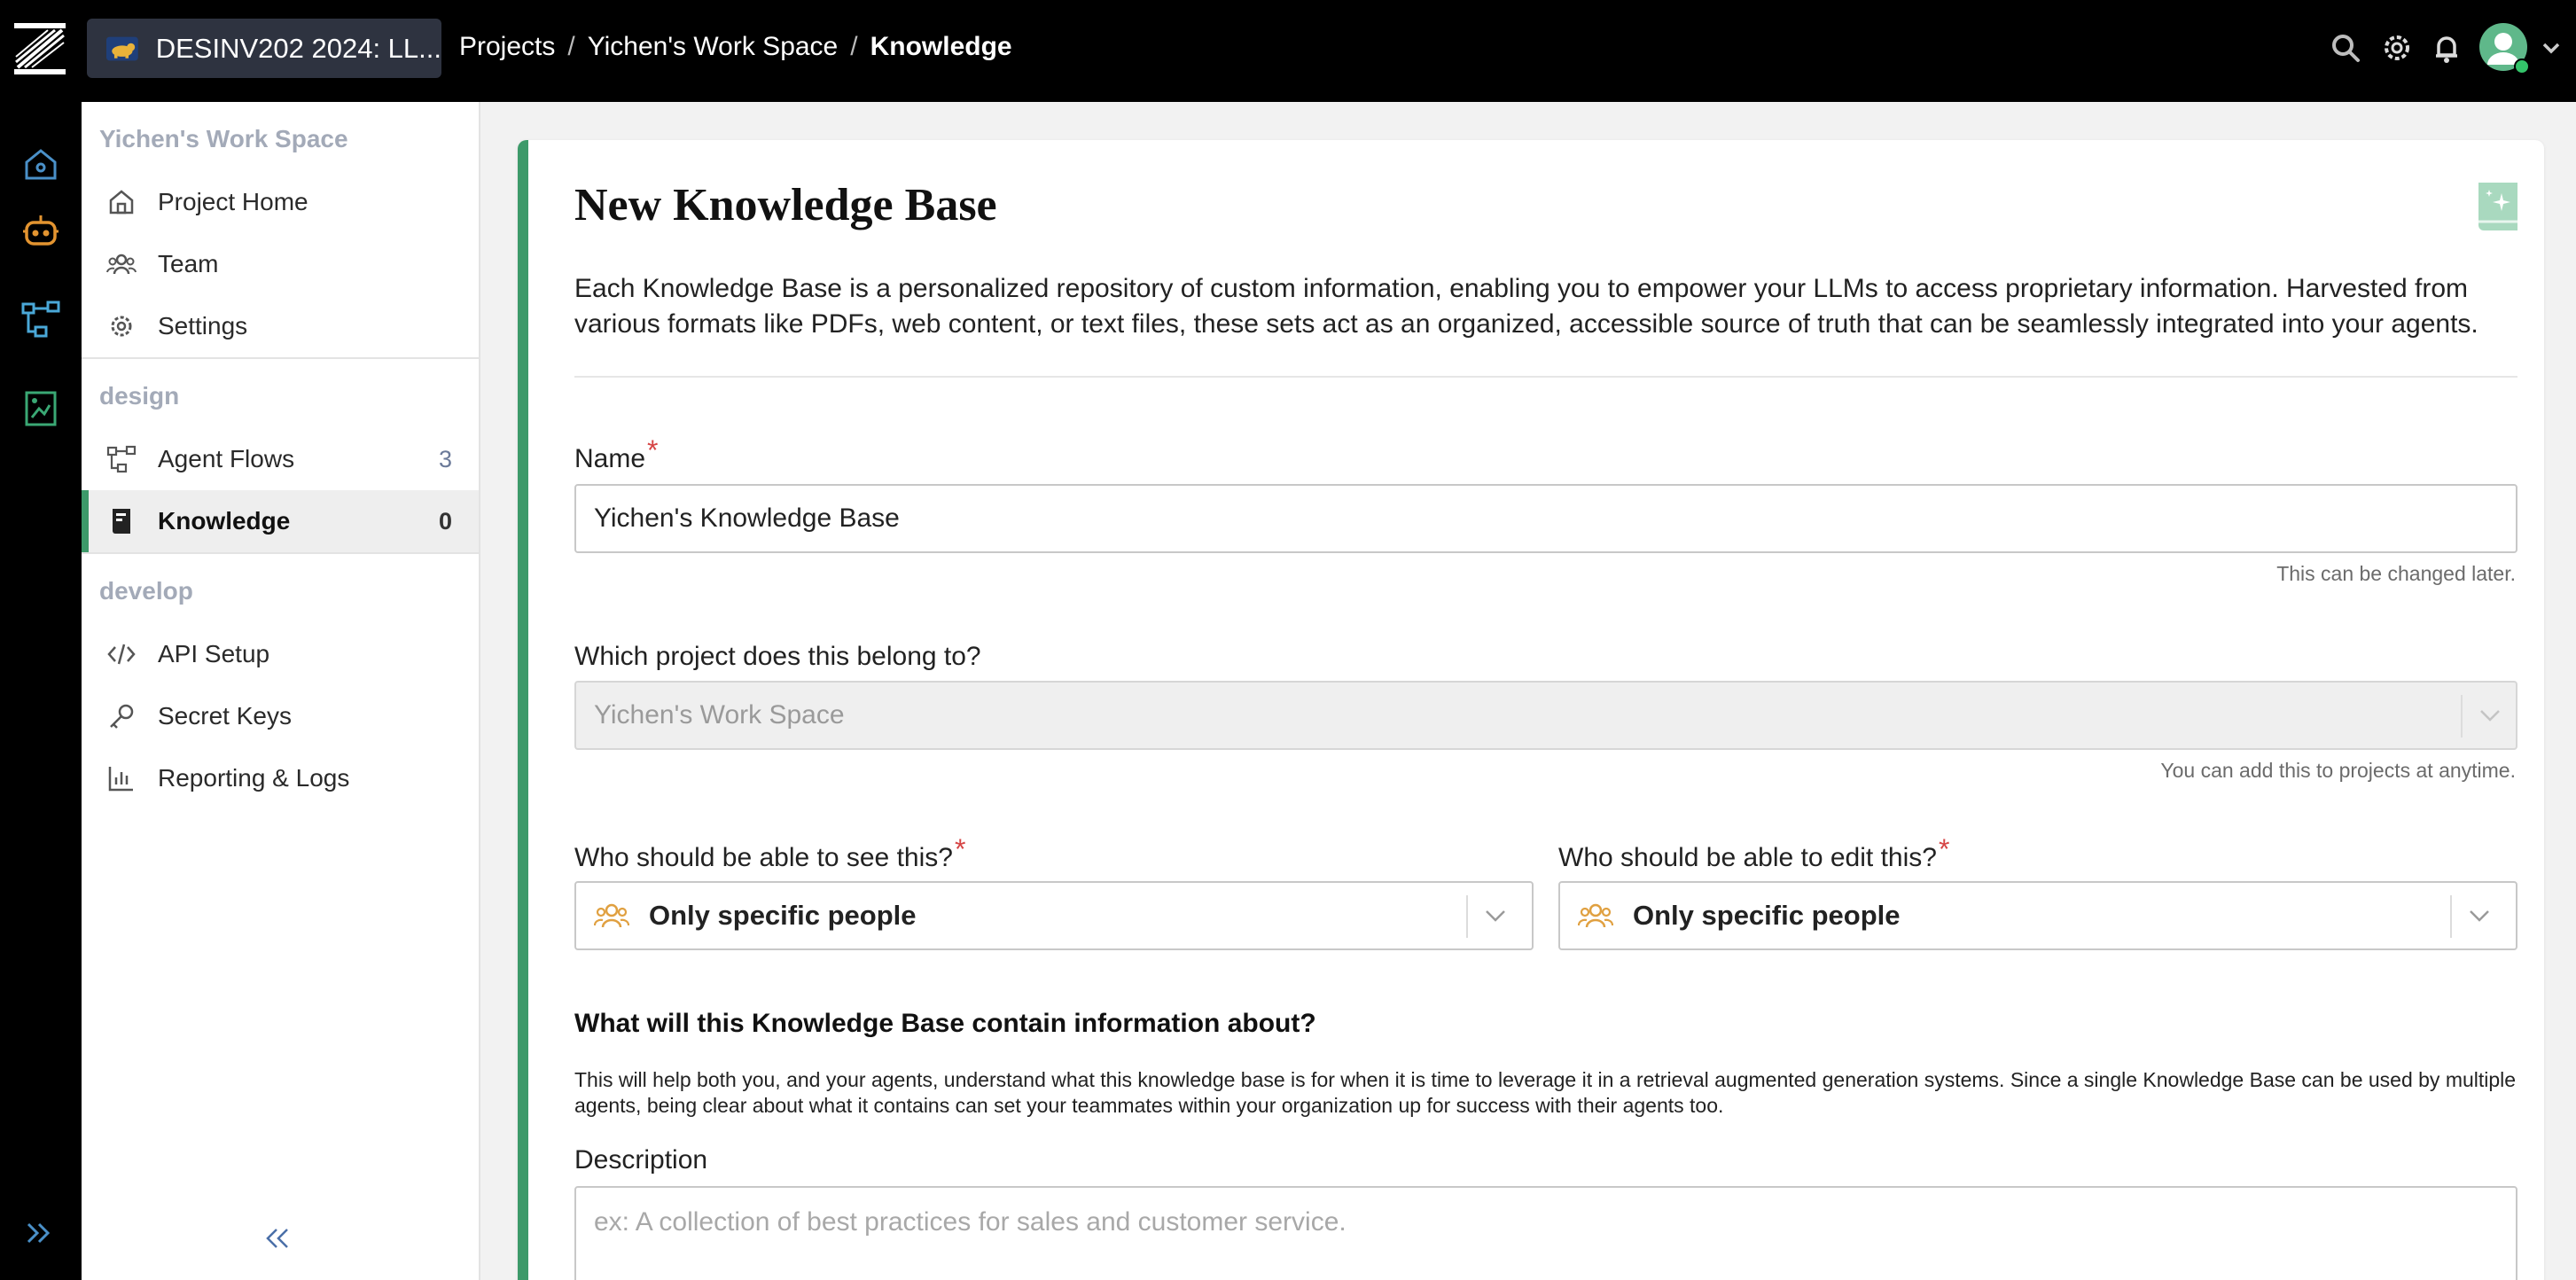  What do you see at coordinates (121, 264) in the screenshot?
I see `team-icon` at bounding box center [121, 264].